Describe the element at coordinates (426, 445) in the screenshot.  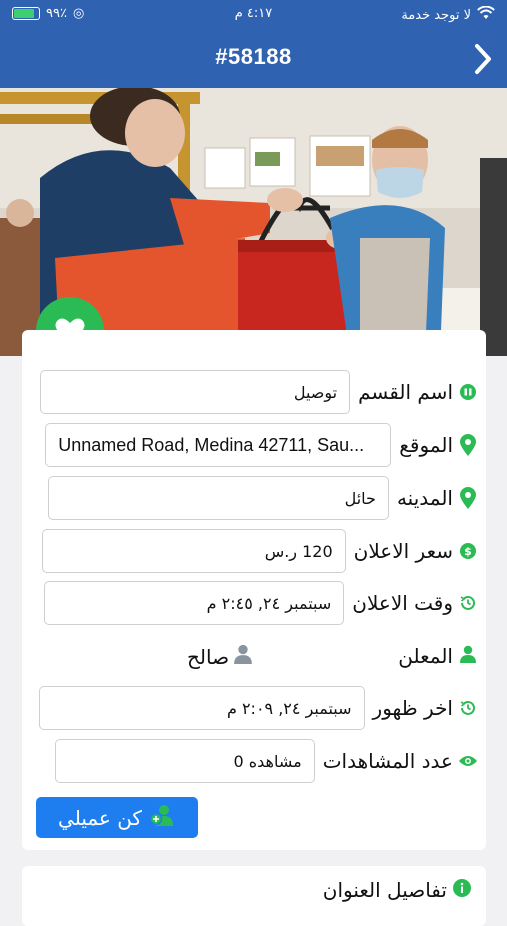
I see `location-label: الموقع` at that location.